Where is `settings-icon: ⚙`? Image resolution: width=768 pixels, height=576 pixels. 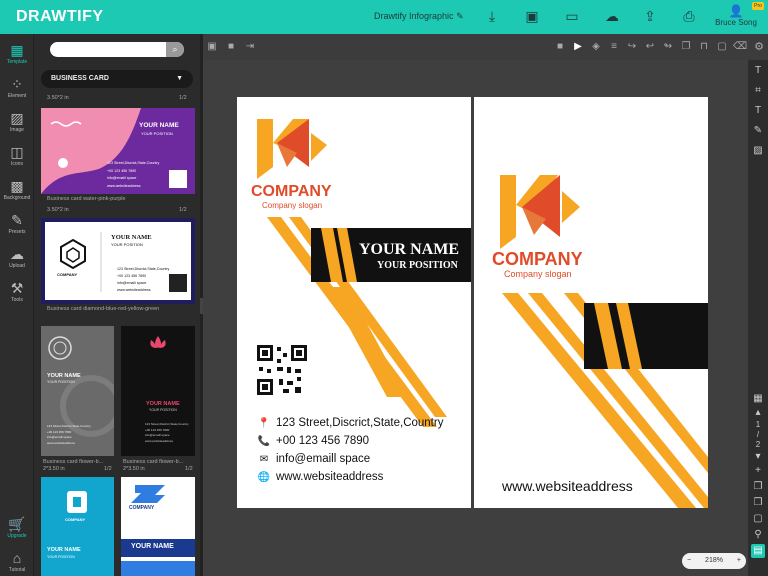
settings-icon: ⚙ is located at coordinates (759, 47).